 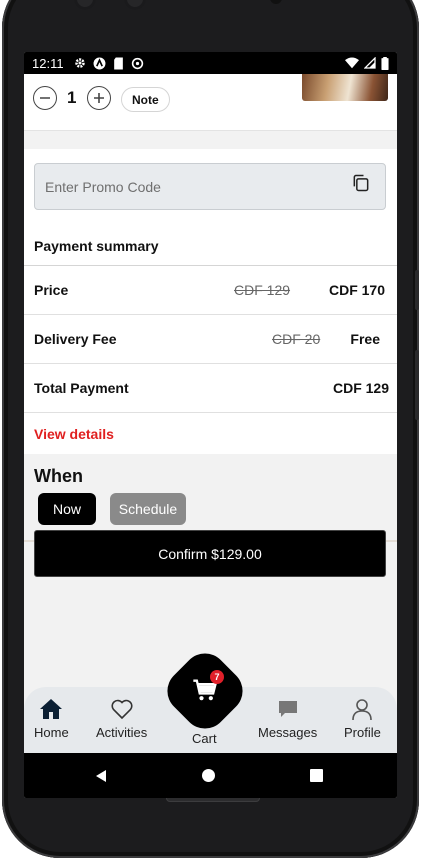 What do you see at coordinates (58, 476) in the screenshot?
I see `when-title: When` at bounding box center [58, 476].